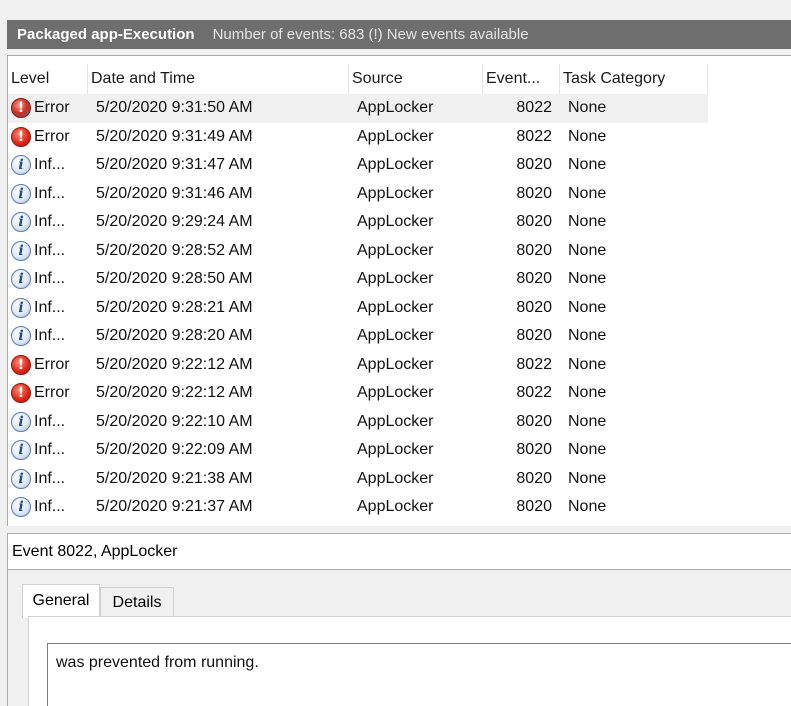 The height and width of the screenshot is (706, 791). I want to click on general-tab-body: was prevented from running., so click(409, 661).